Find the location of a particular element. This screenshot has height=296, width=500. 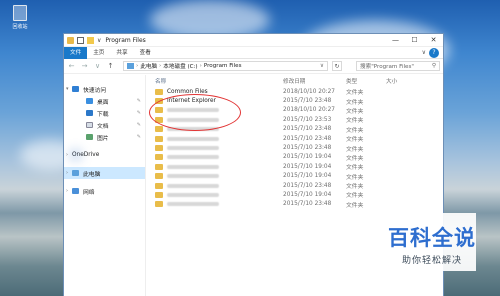

desktop-recycle-bin: 回收站 is located at coordinates (20, 17).